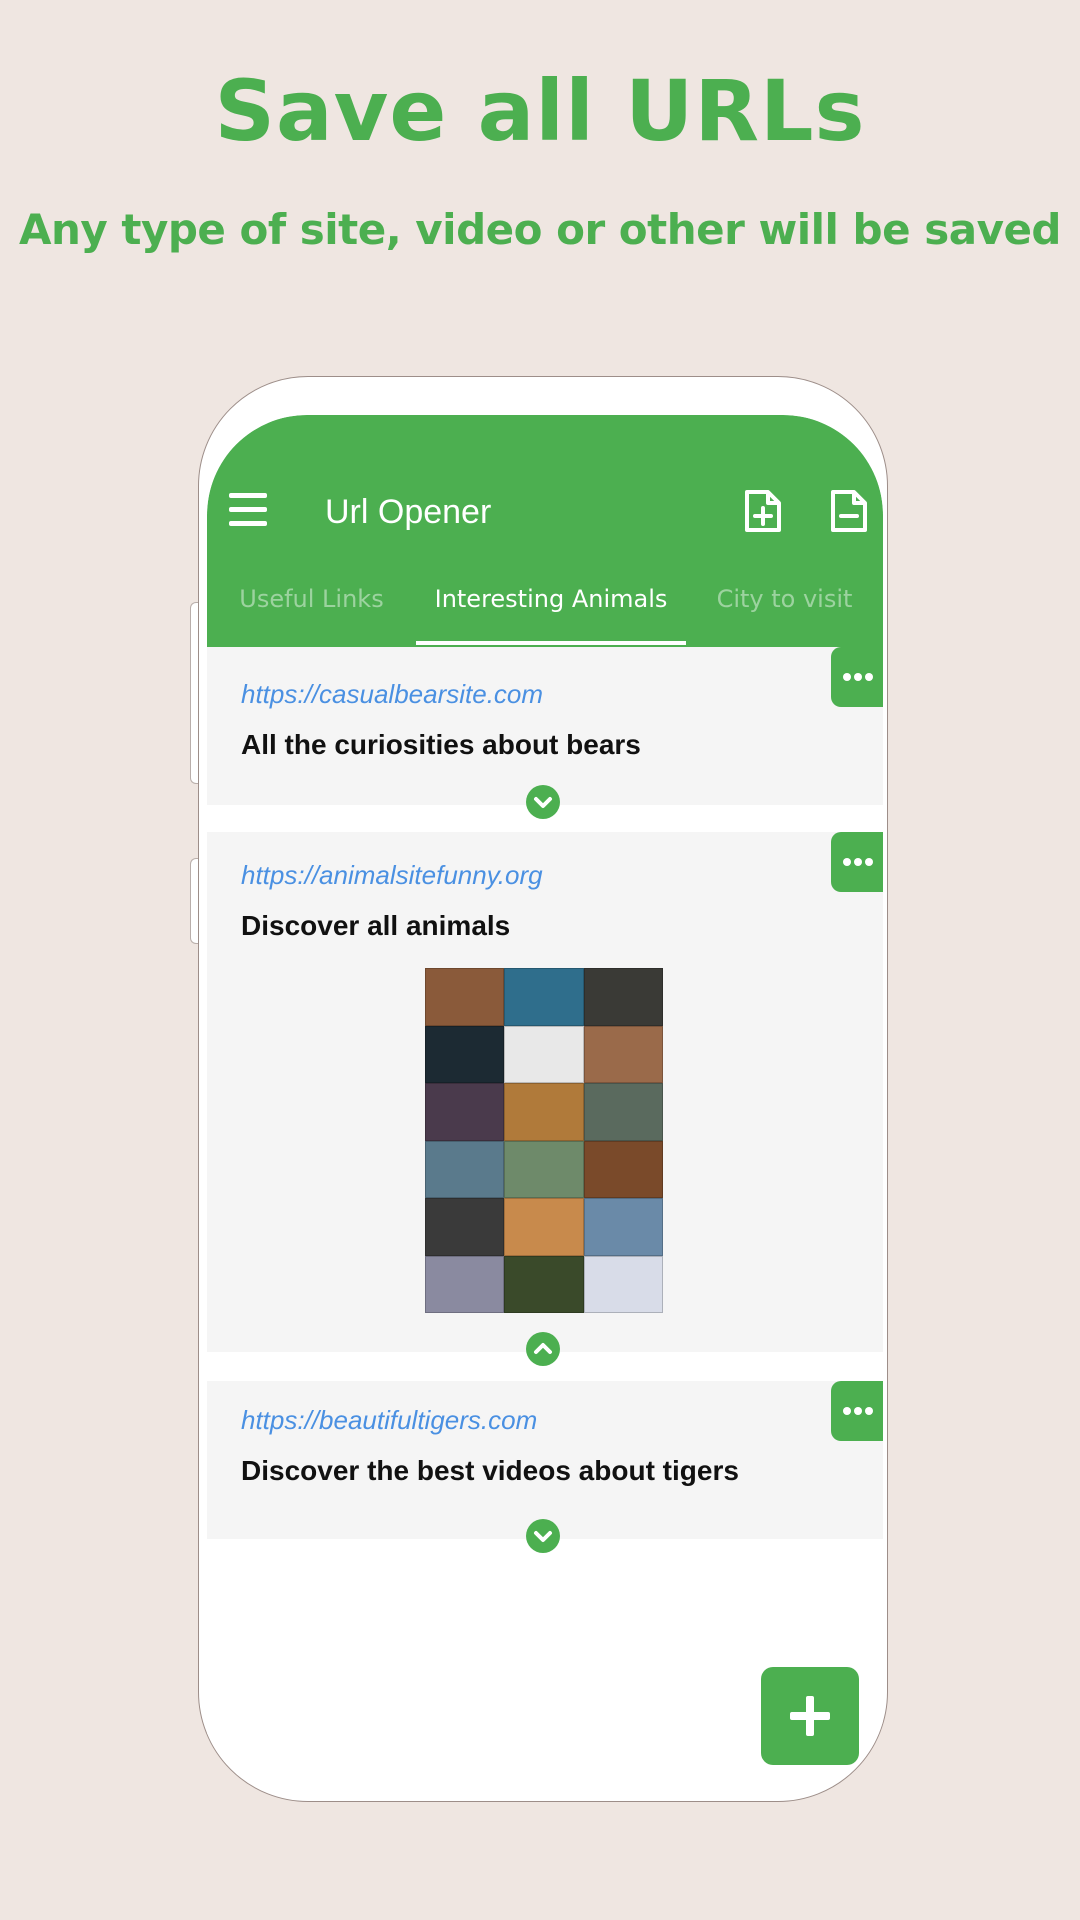  I want to click on link-title: All the curiosities about bears, so click(441, 744).